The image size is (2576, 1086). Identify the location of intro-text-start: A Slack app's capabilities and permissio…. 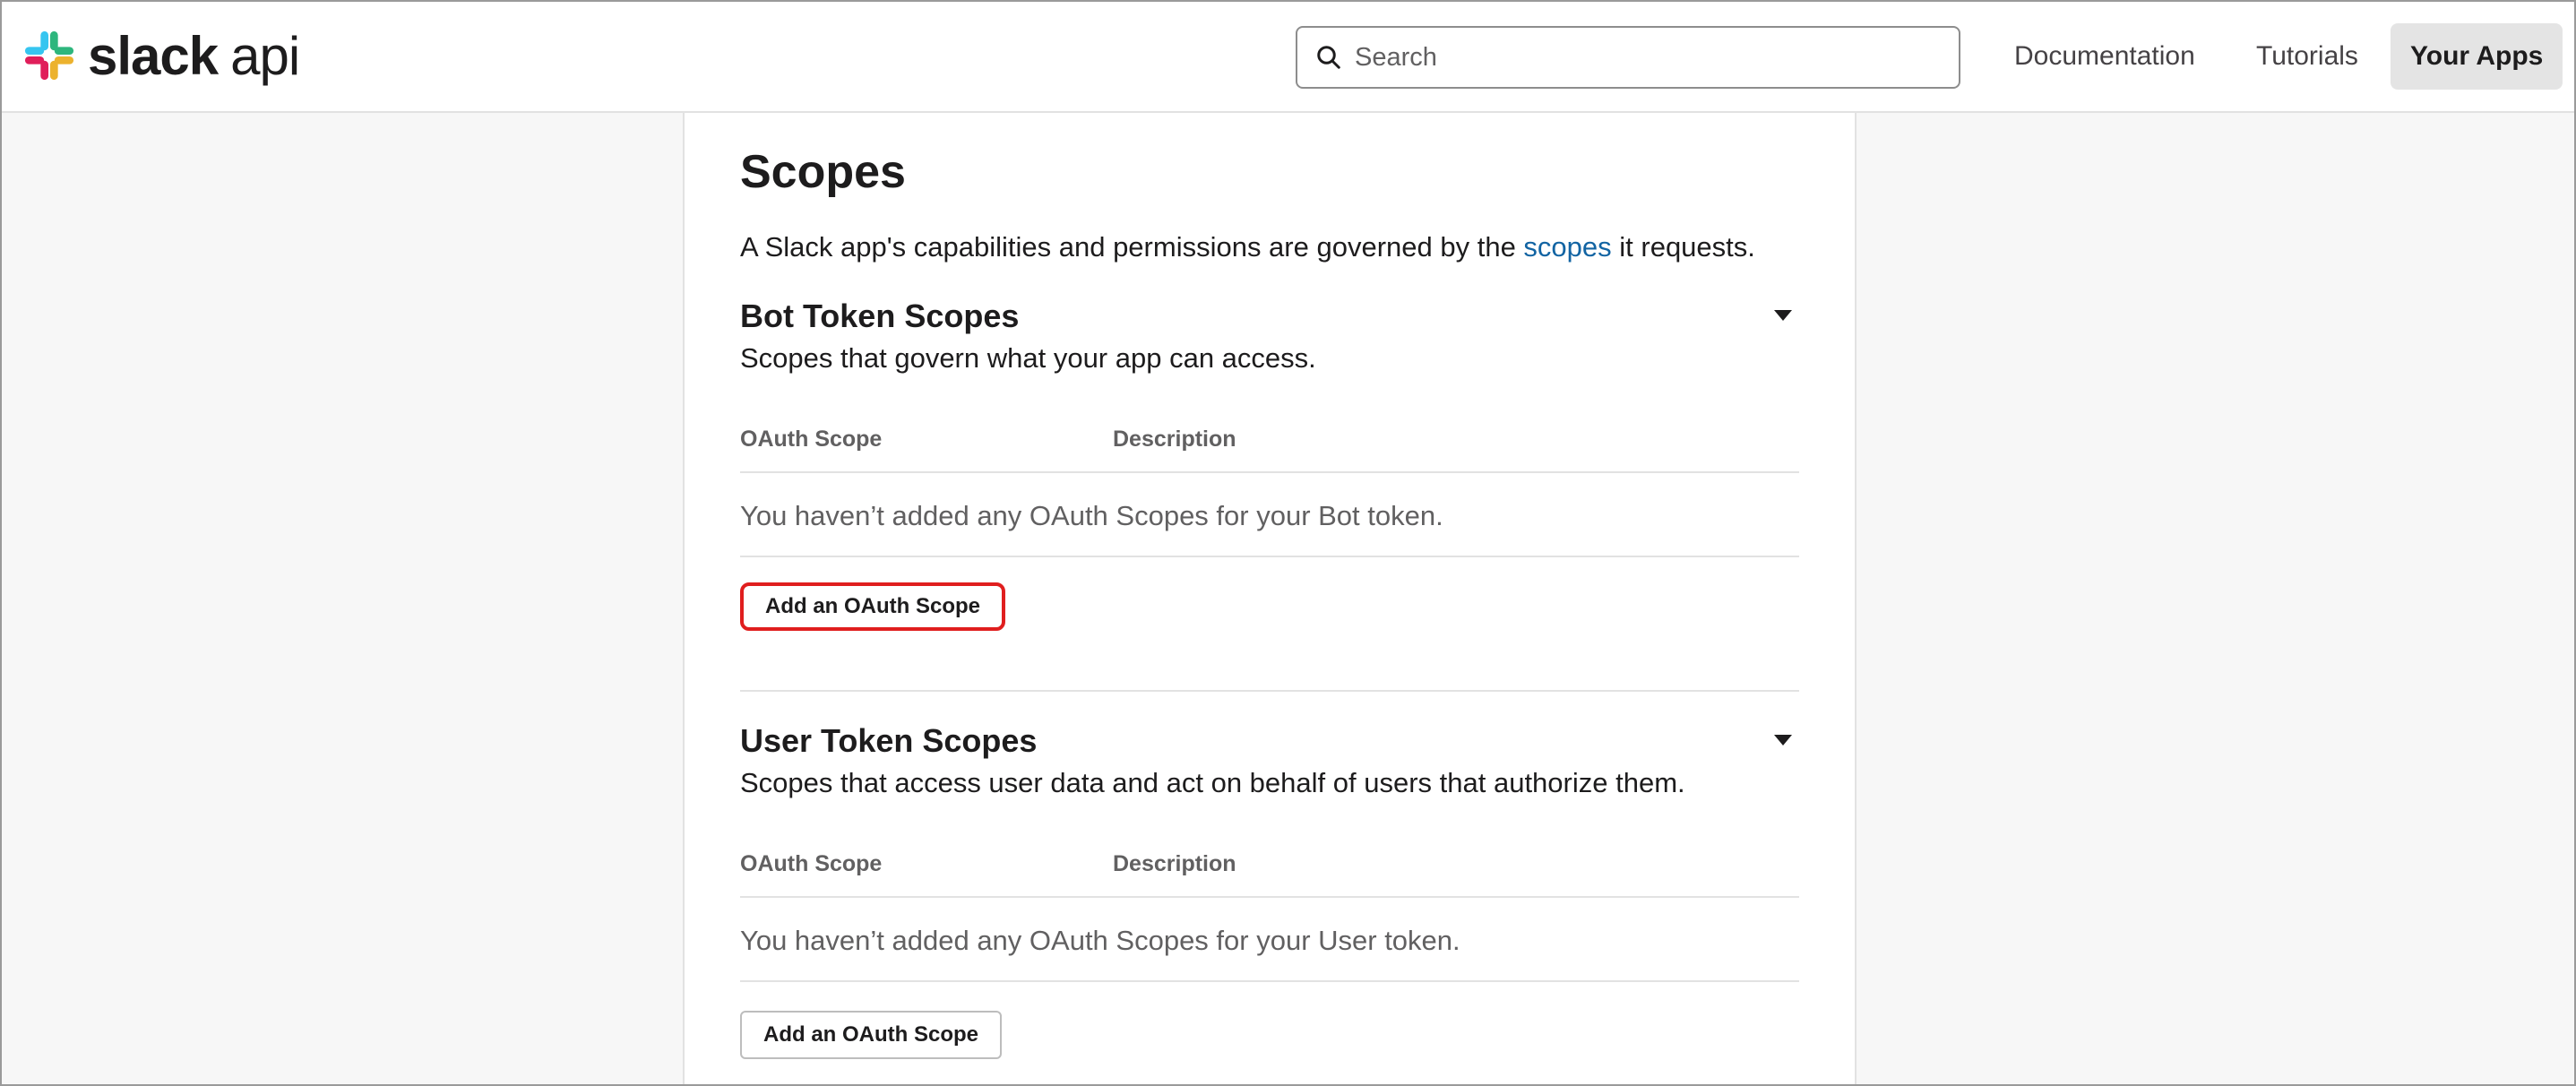
(1132, 247).